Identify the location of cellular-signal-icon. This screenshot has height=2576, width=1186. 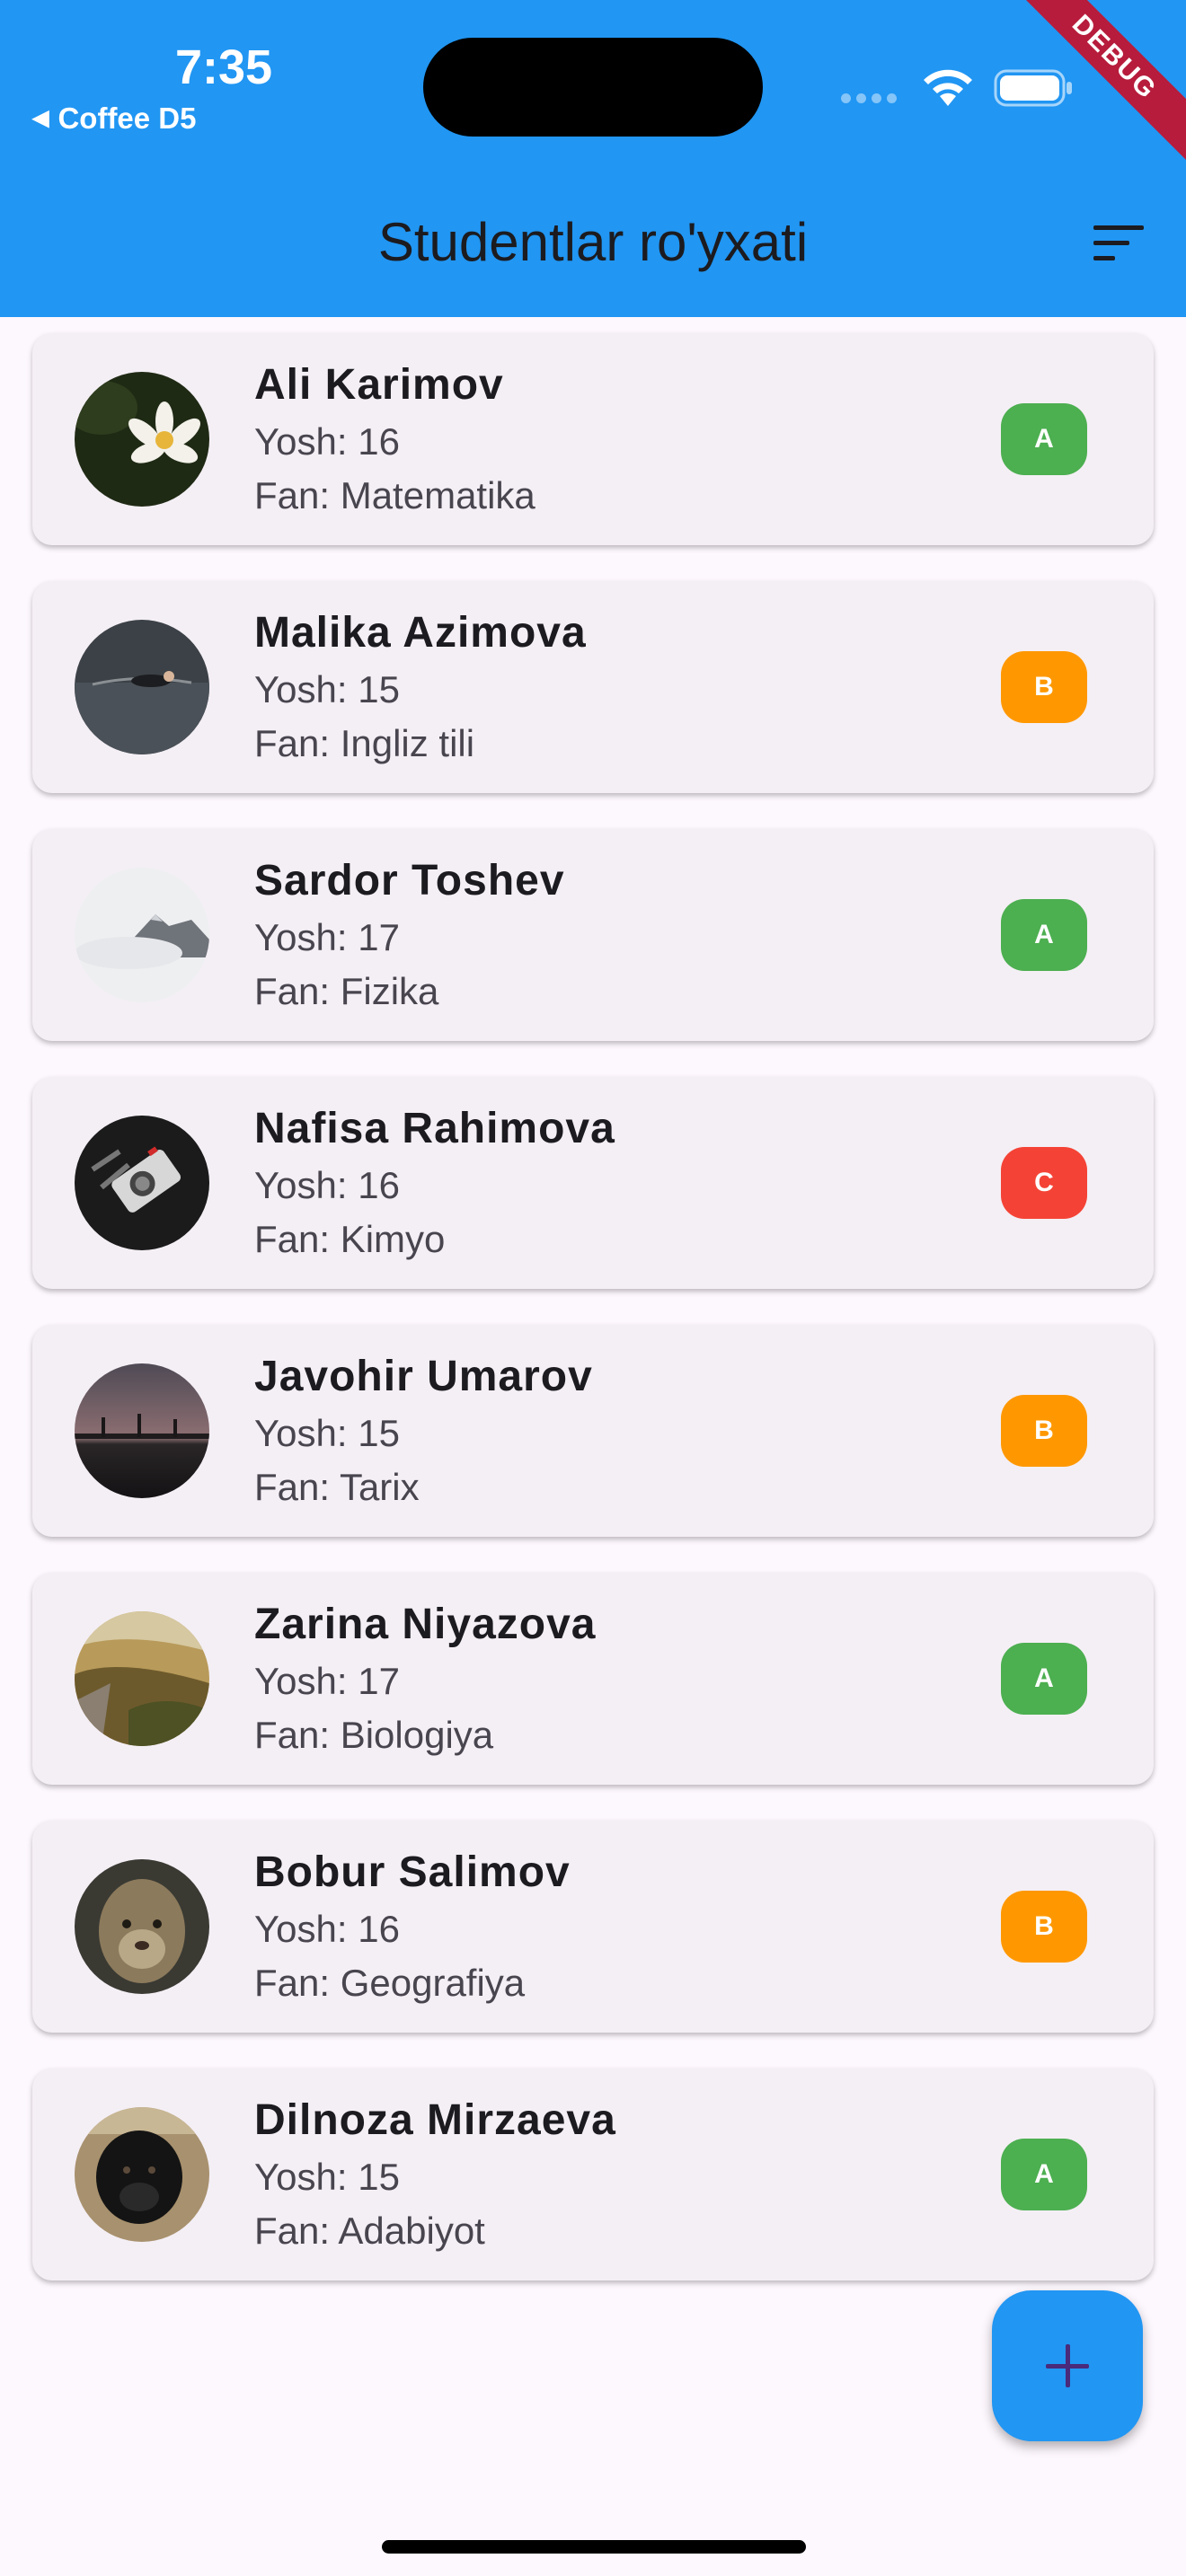
(869, 98).